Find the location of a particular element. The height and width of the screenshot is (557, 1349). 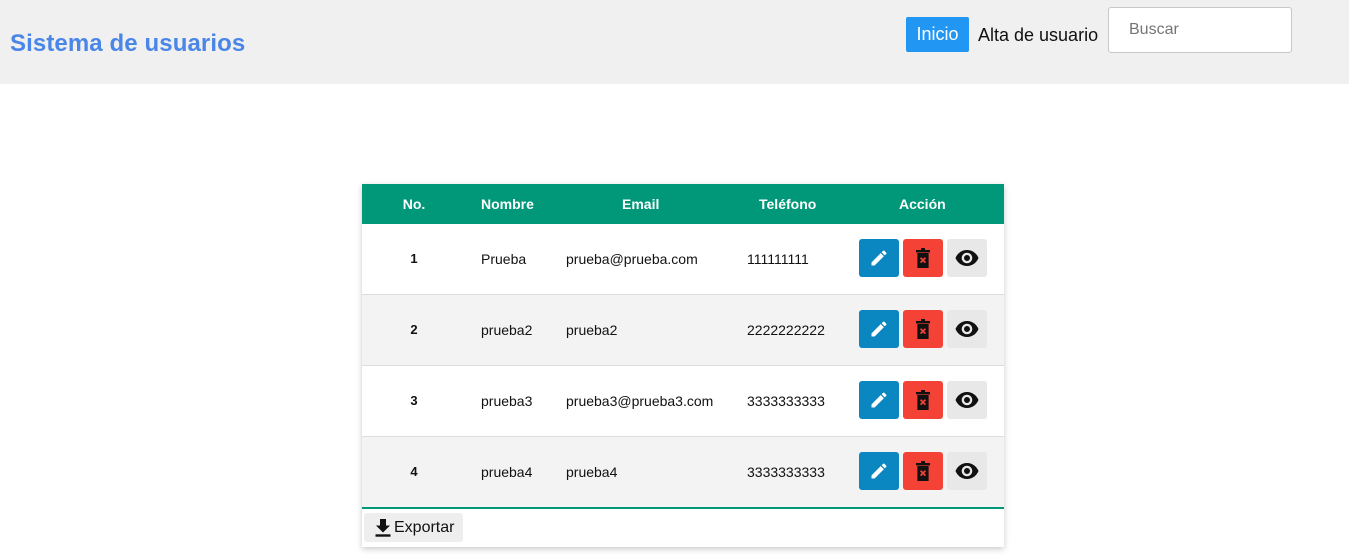

row-name: Prueba is located at coordinates (504, 259).